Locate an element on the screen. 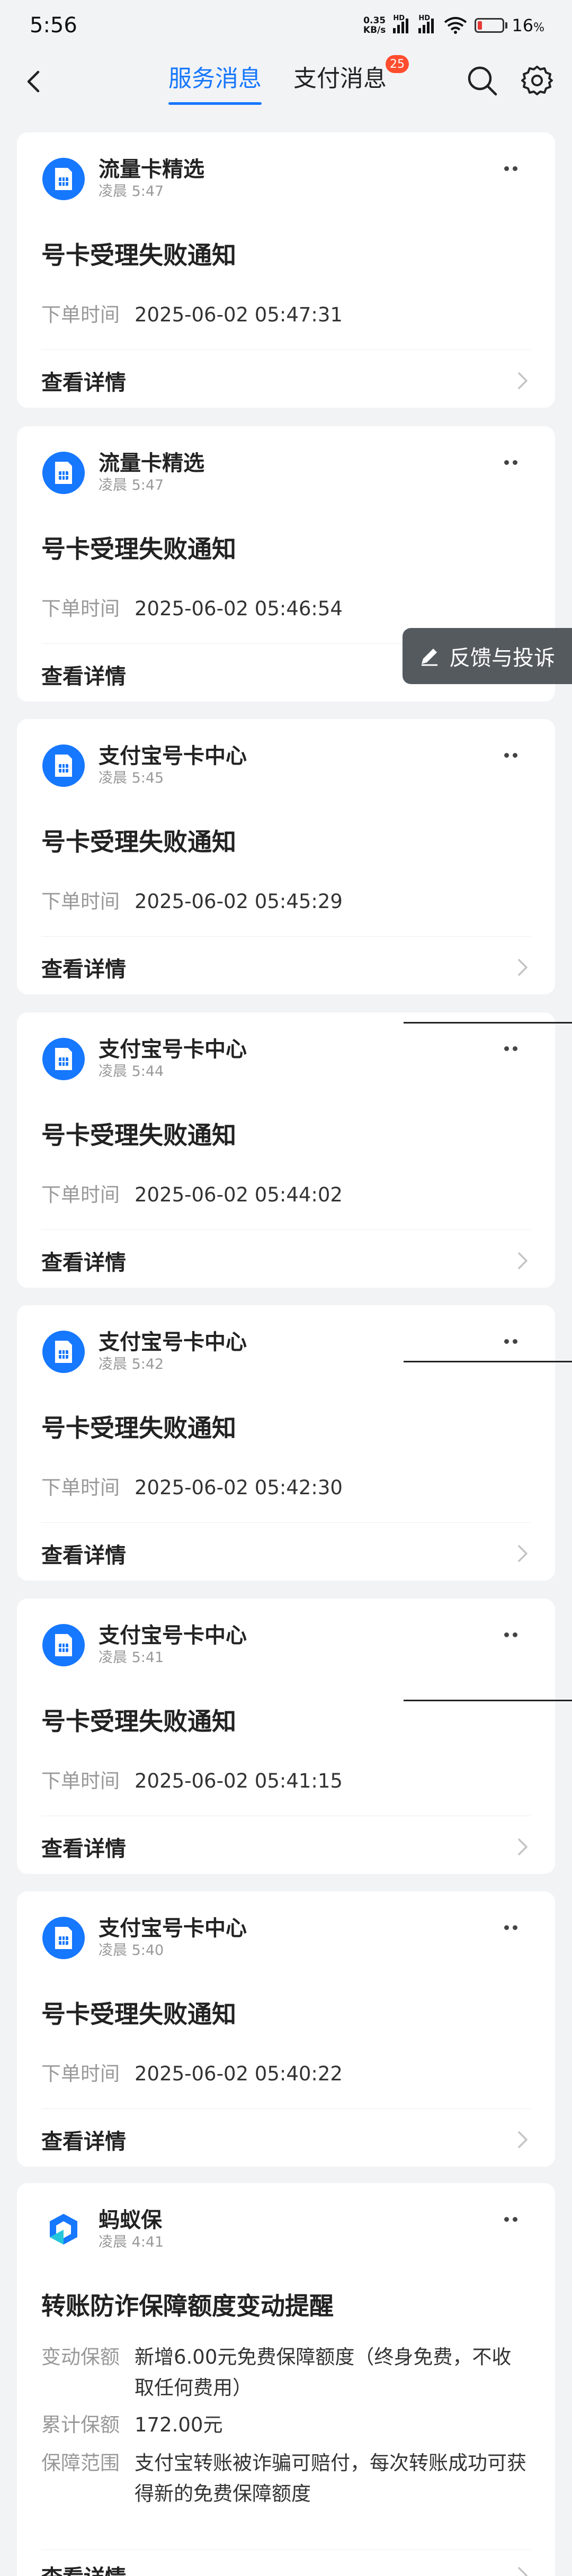 Image resolution: width=572 pixels, height=2576 pixels. battery: 16% is located at coordinates (510, 25).